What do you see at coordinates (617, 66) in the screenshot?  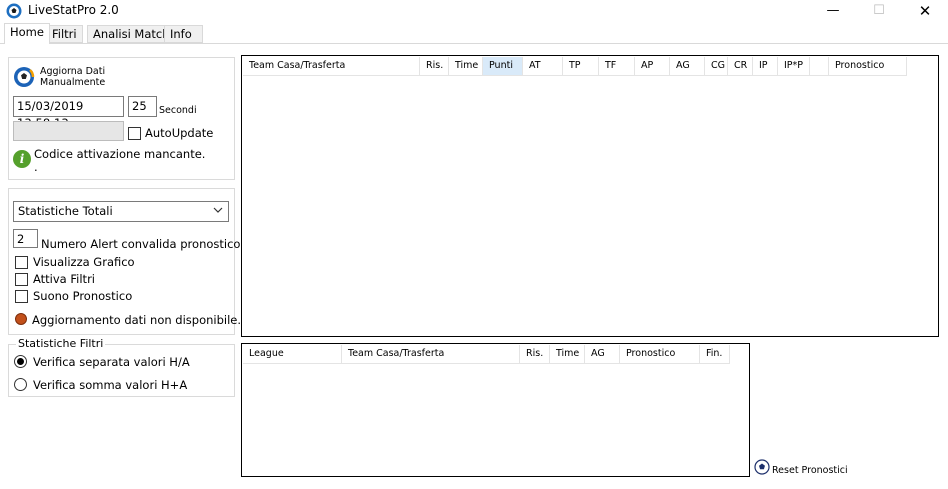 I see `column-header-tf: TF` at bounding box center [617, 66].